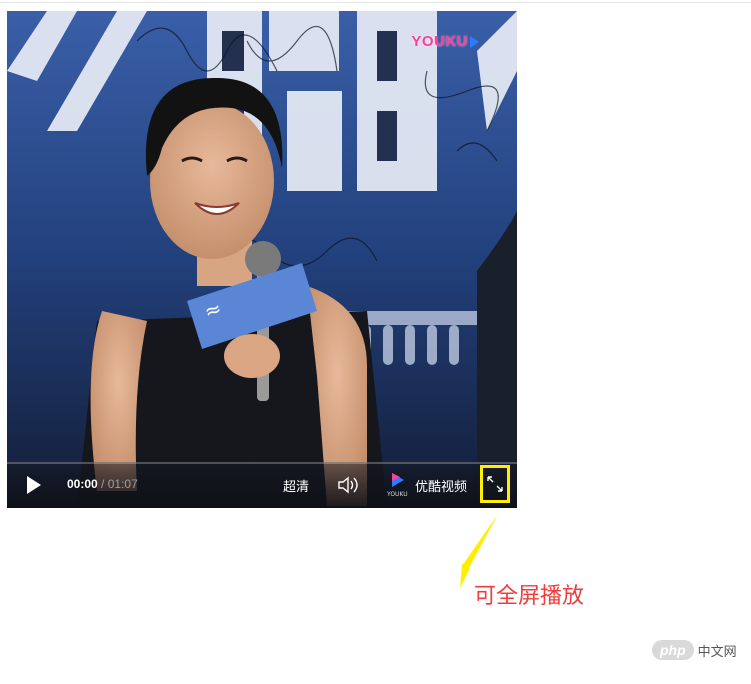 Image resolution: width=751 pixels, height=684 pixels. What do you see at coordinates (474, 41) in the screenshot?
I see `youku-play-icon` at bounding box center [474, 41].